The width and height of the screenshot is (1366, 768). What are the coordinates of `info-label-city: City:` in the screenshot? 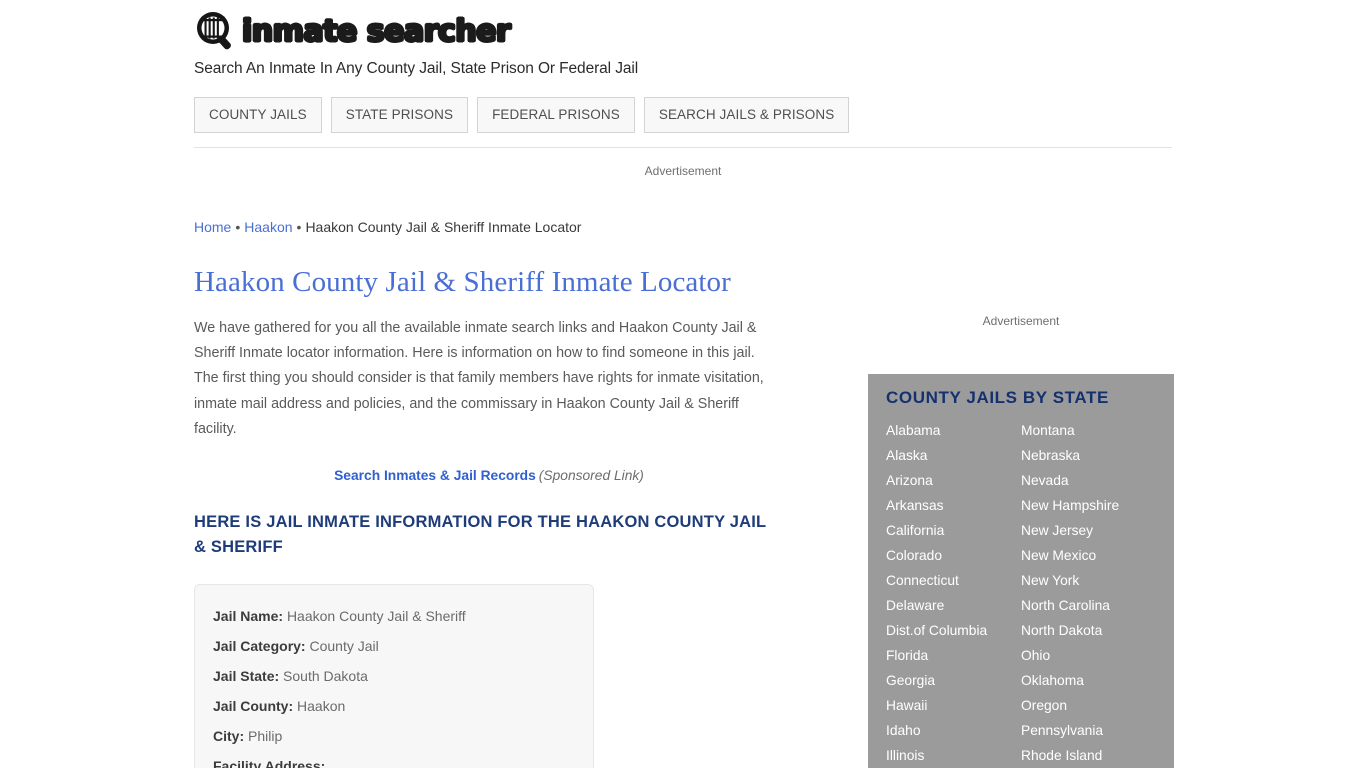 It's located at (229, 736).